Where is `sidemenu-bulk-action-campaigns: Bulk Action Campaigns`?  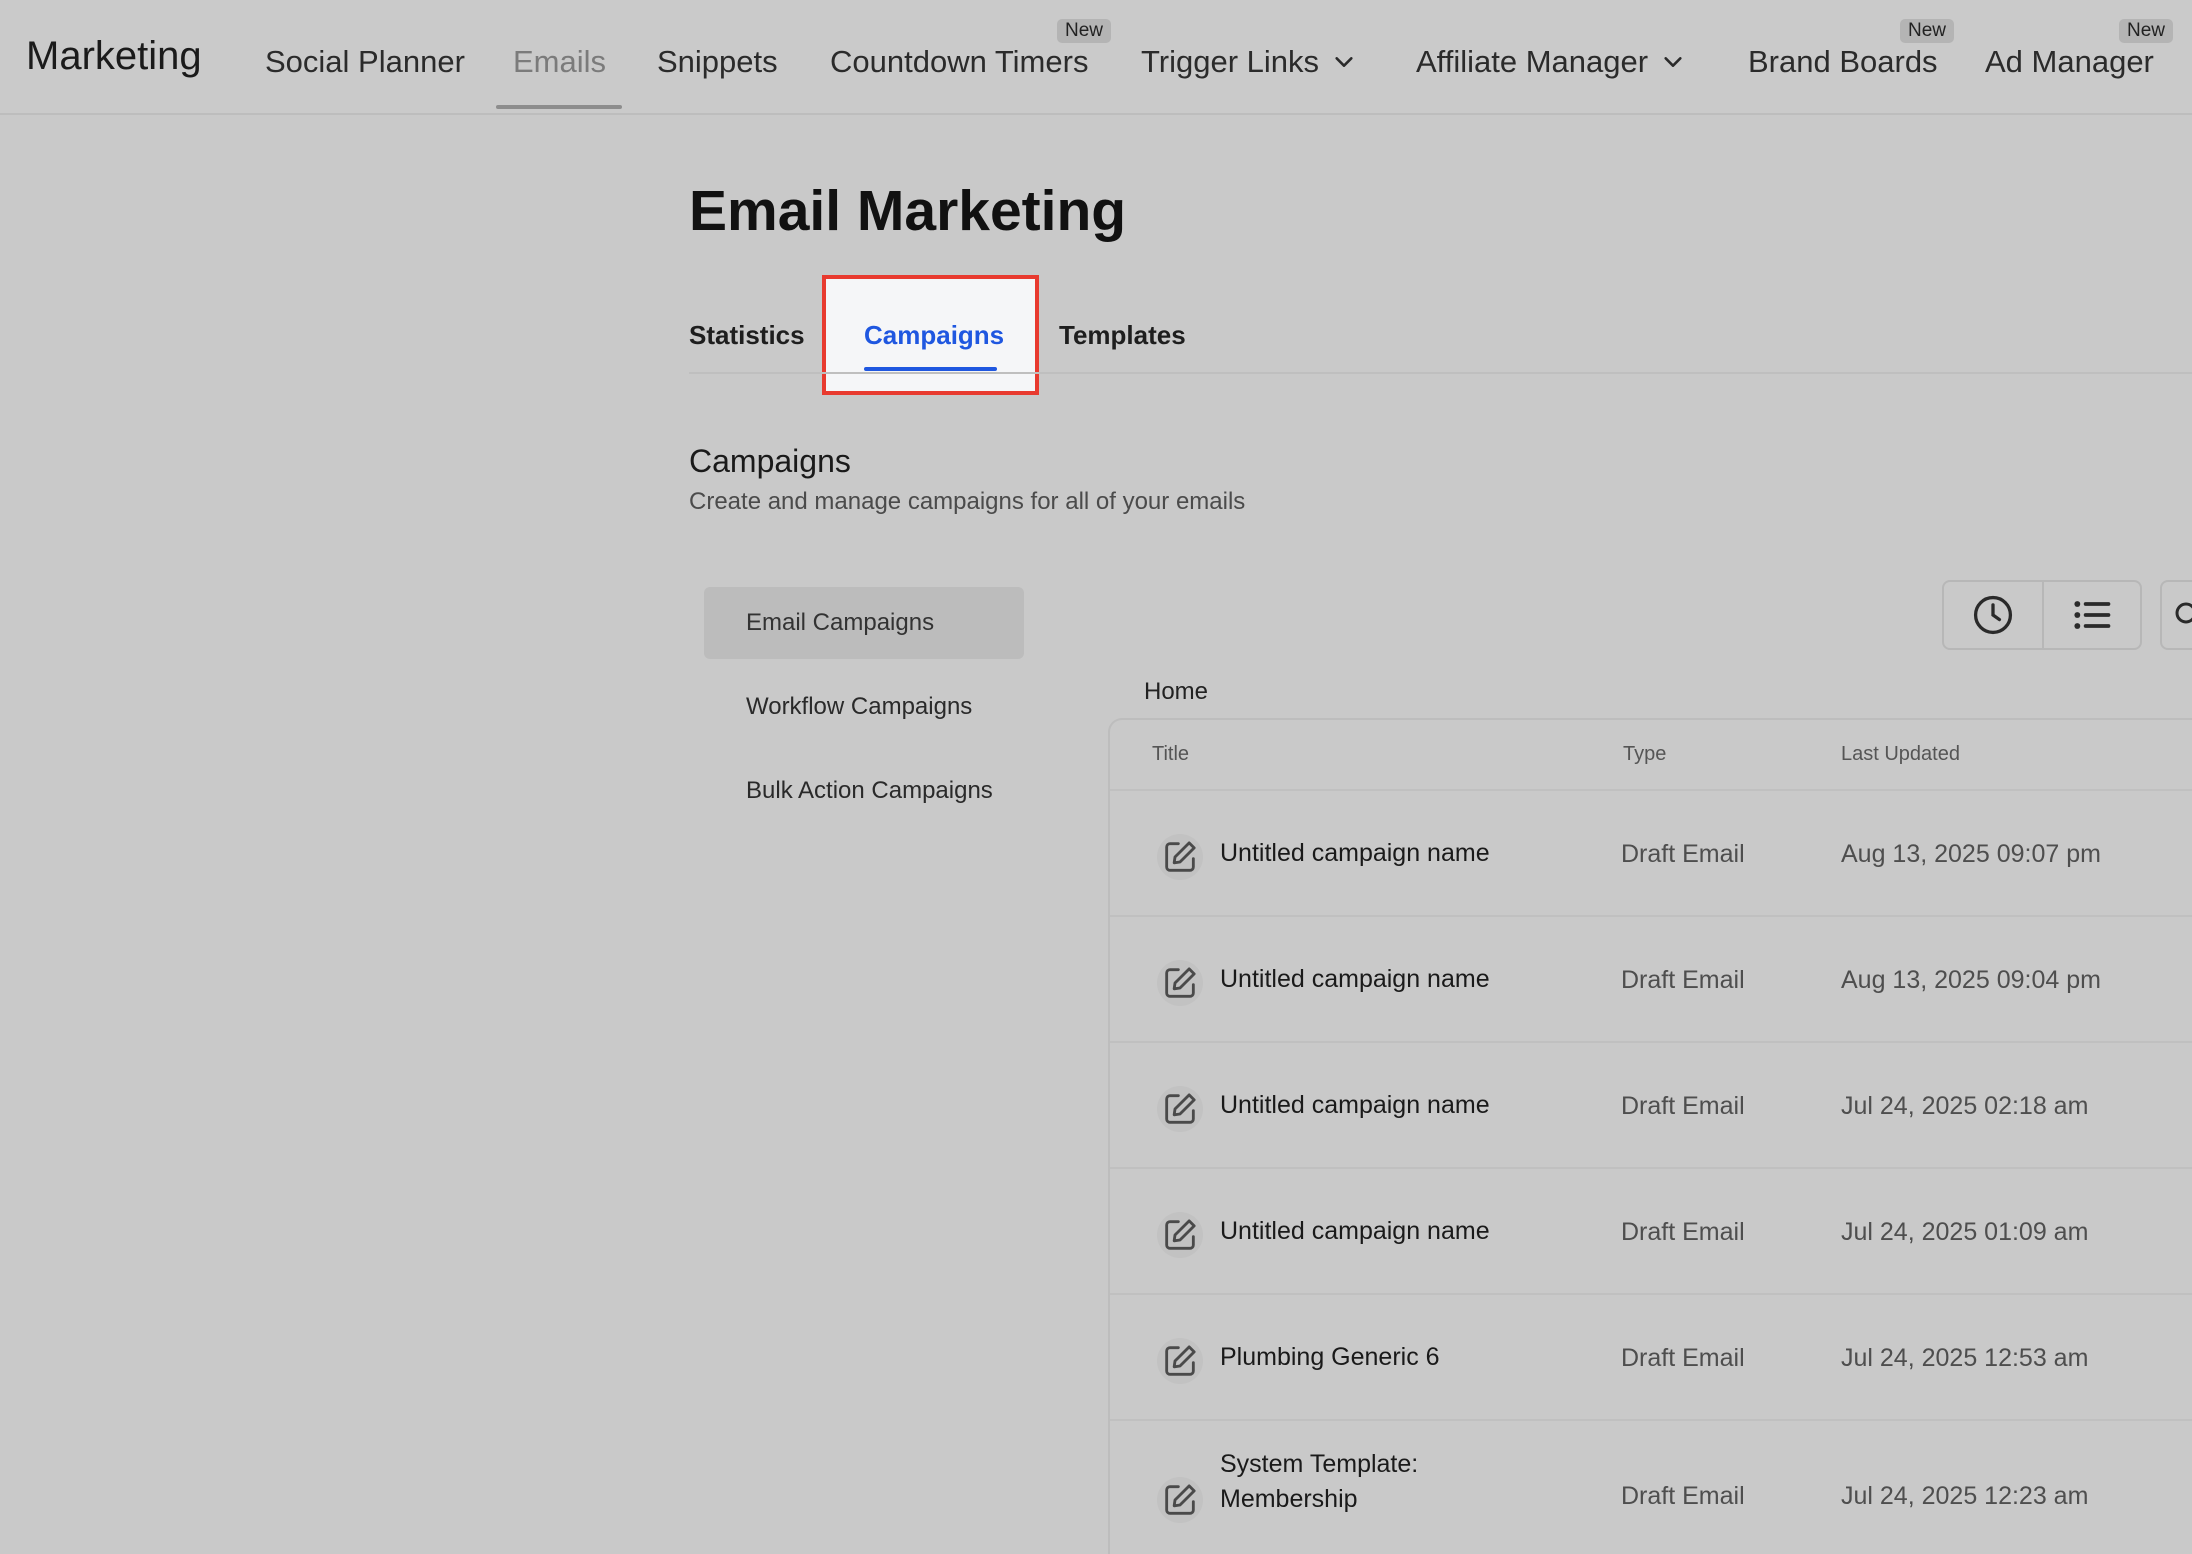 sidemenu-bulk-action-campaigns: Bulk Action Campaigns is located at coordinates (864, 791).